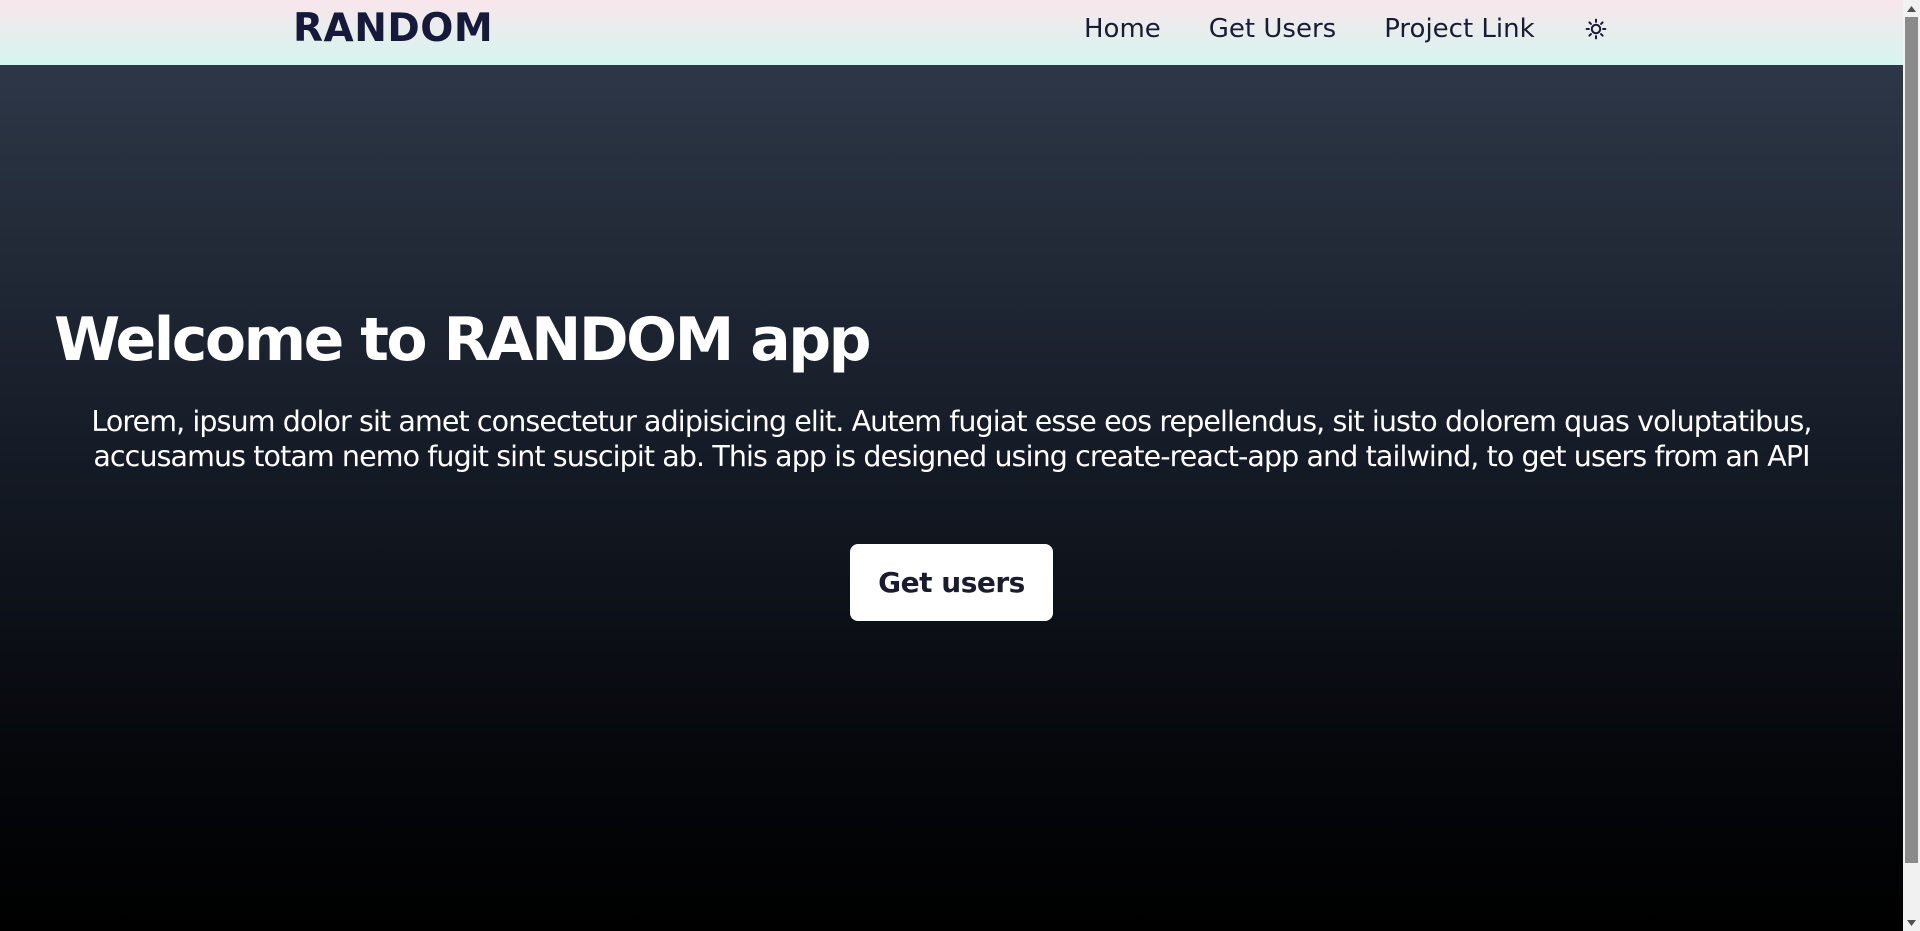  Describe the element at coordinates (951, 582) in the screenshot. I see `get-users-button: Get users` at that location.